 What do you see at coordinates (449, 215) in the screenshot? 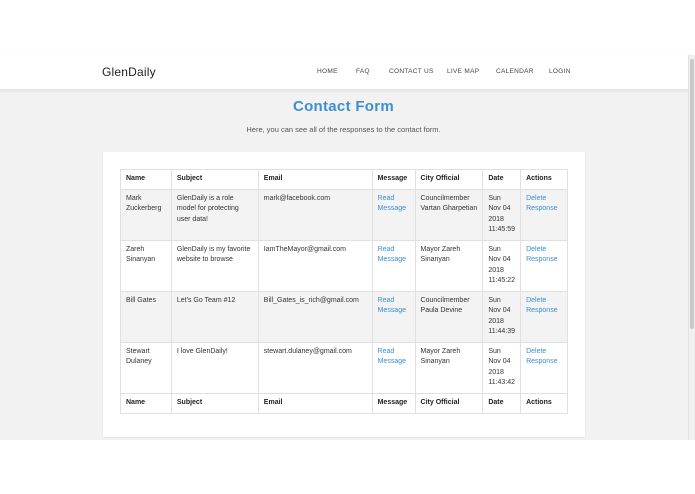
I see `cell-city-official: Councilmember Vartan Gharpetian` at bounding box center [449, 215].